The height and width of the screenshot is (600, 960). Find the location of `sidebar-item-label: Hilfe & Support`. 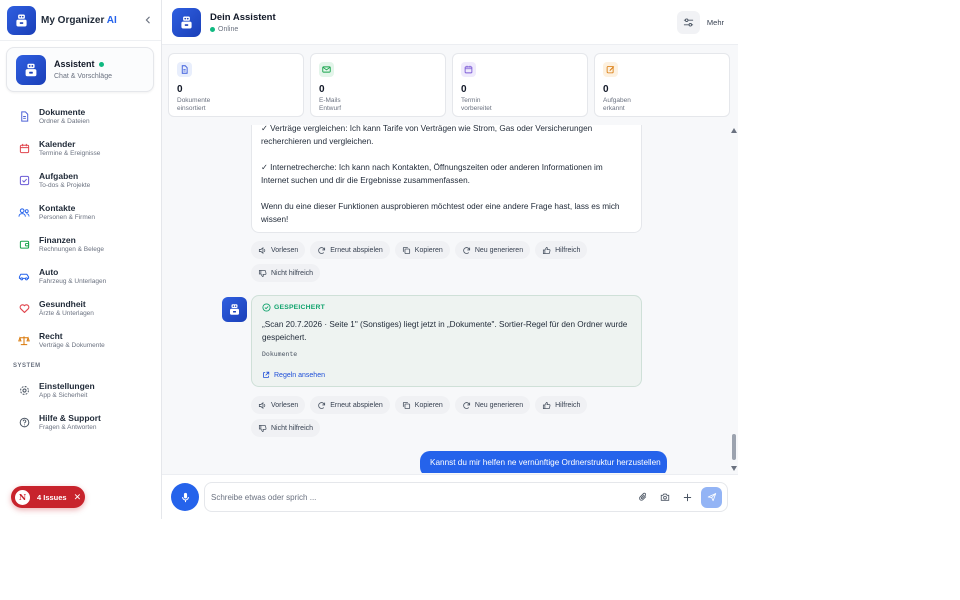

sidebar-item-label: Hilfe & Support is located at coordinates (70, 418).